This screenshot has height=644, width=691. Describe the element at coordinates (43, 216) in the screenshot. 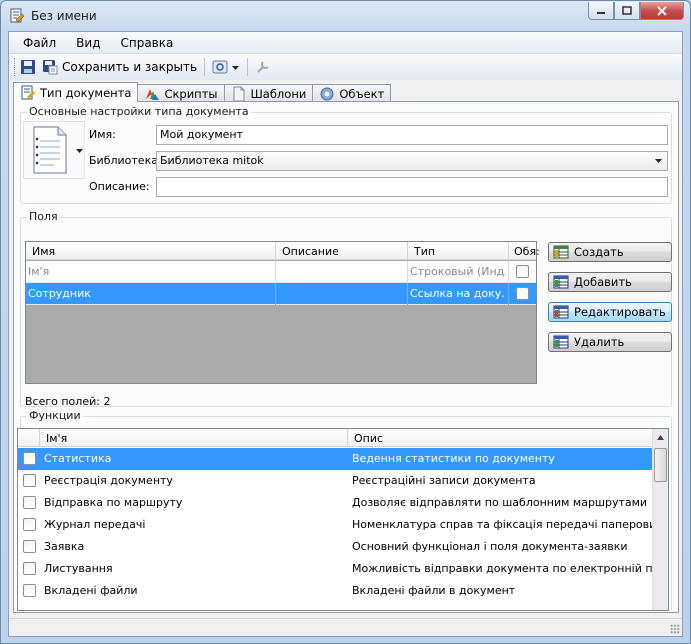

I see `fields-title: Поля` at that location.